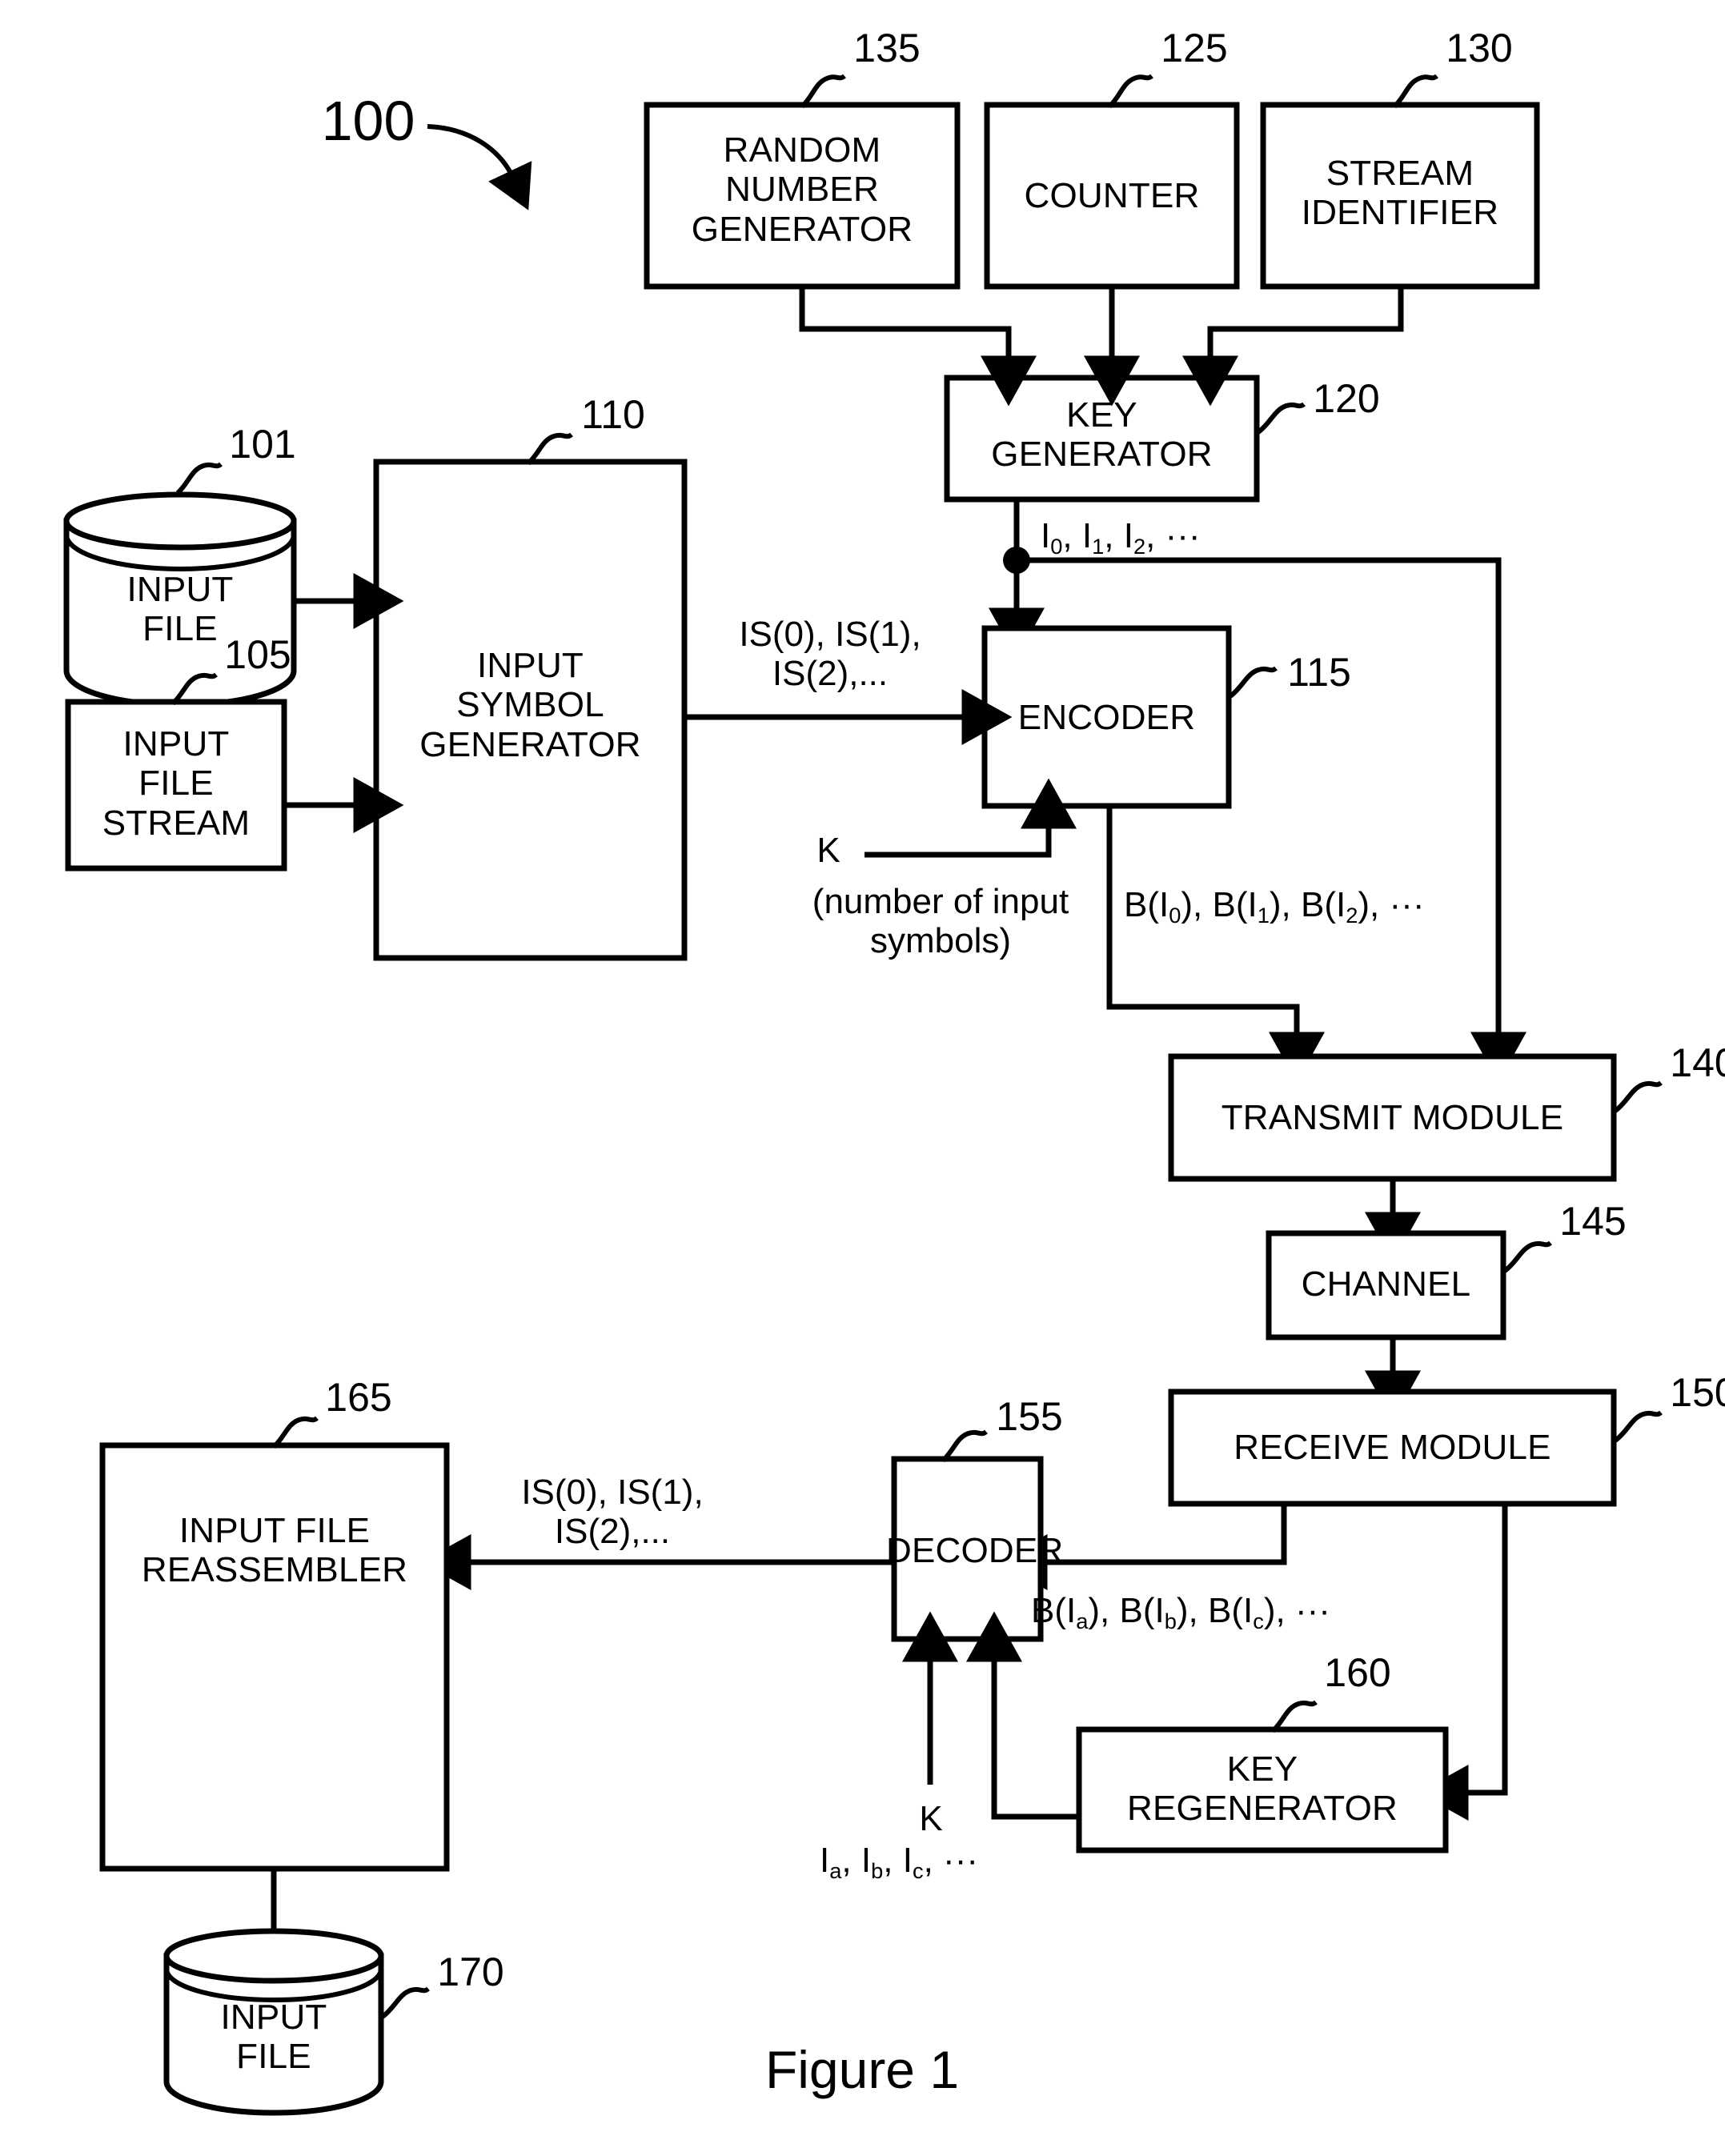 This screenshot has width=1725, height=2156. Describe the element at coordinates (971, 818) in the screenshot. I see `edge-k-to-encoder` at that location.